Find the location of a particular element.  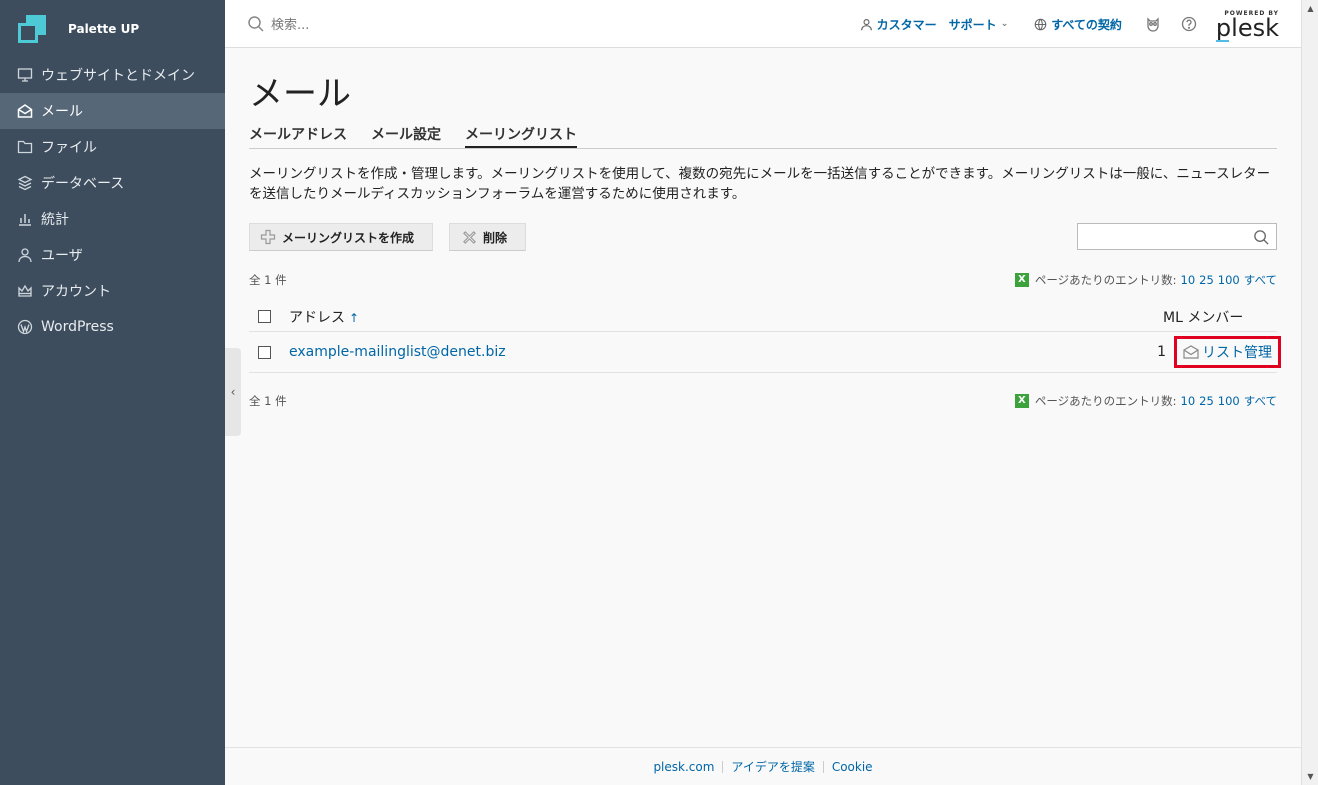

list-toolbar: メーリングリストを作成 削除 is located at coordinates (763, 237).